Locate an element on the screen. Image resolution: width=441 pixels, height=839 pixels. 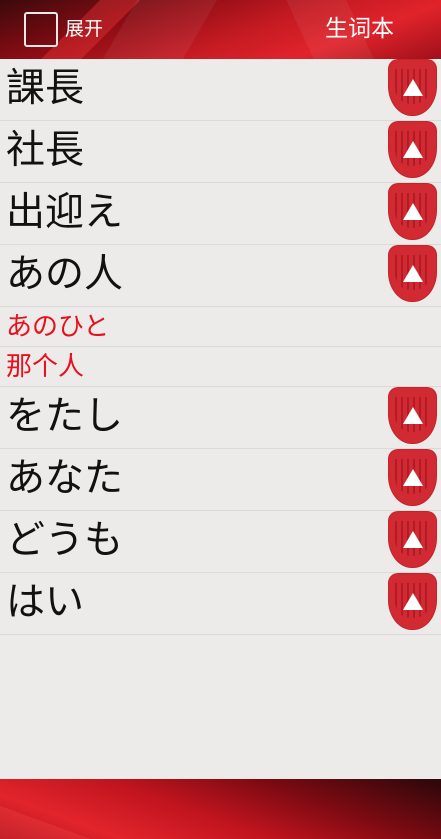
header-bar: 展开 生词本 is located at coordinates (220, 29).